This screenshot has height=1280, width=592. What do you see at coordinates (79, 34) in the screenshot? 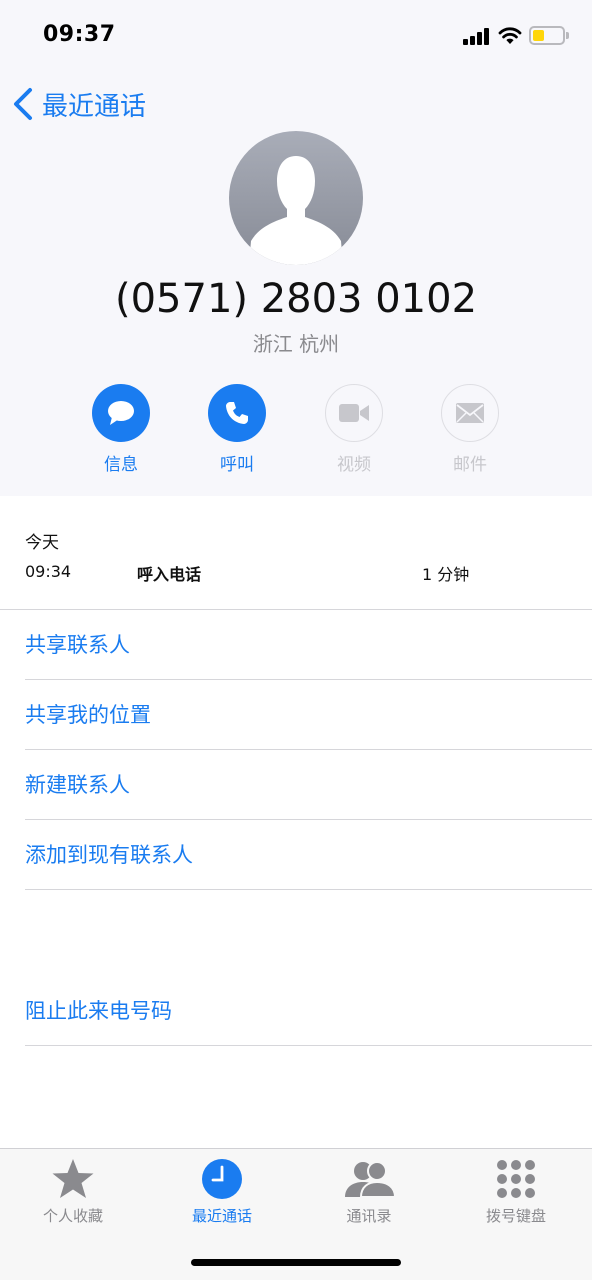
I see `status-time: 09:37` at bounding box center [79, 34].